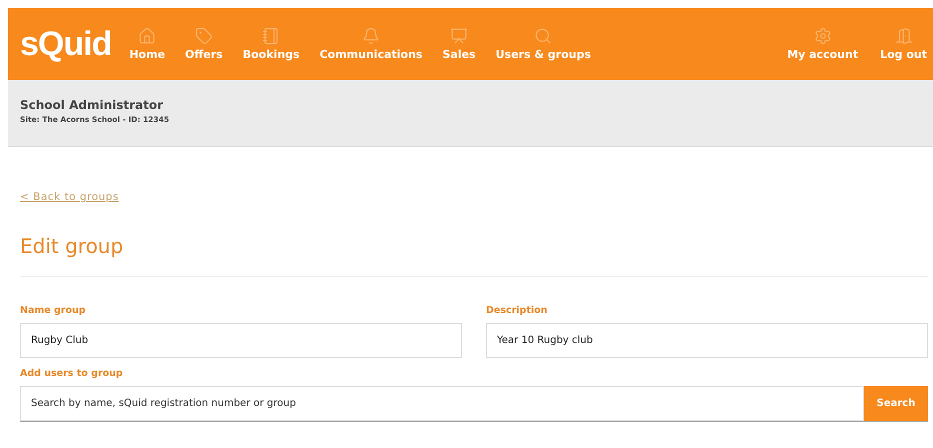 The width and height of the screenshot is (933, 448). I want to click on input-field: Rugby Club, so click(241, 340).